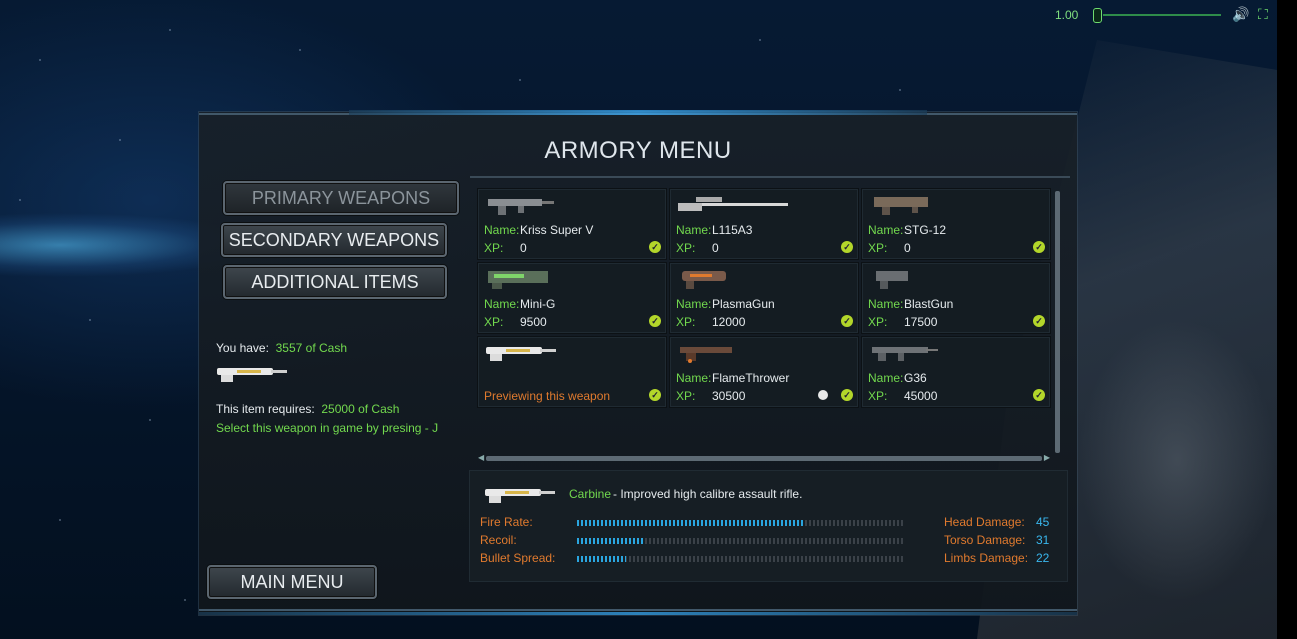 The image size is (1297, 639). What do you see at coordinates (638, 115) in the screenshot?
I see `panel-frame-top` at bounding box center [638, 115].